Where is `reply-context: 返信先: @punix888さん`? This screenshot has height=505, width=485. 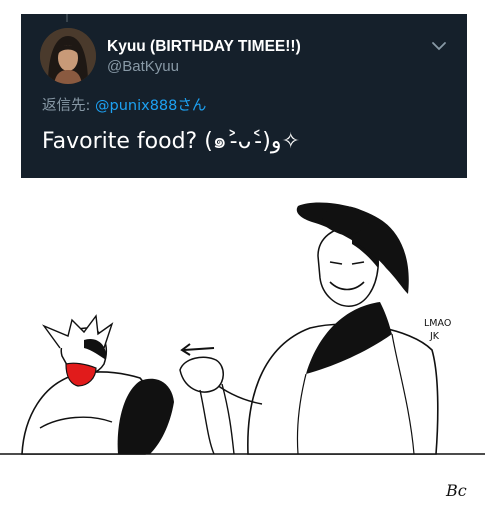 reply-context: 返信先: @punix888さん is located at coordinates (124, 104).